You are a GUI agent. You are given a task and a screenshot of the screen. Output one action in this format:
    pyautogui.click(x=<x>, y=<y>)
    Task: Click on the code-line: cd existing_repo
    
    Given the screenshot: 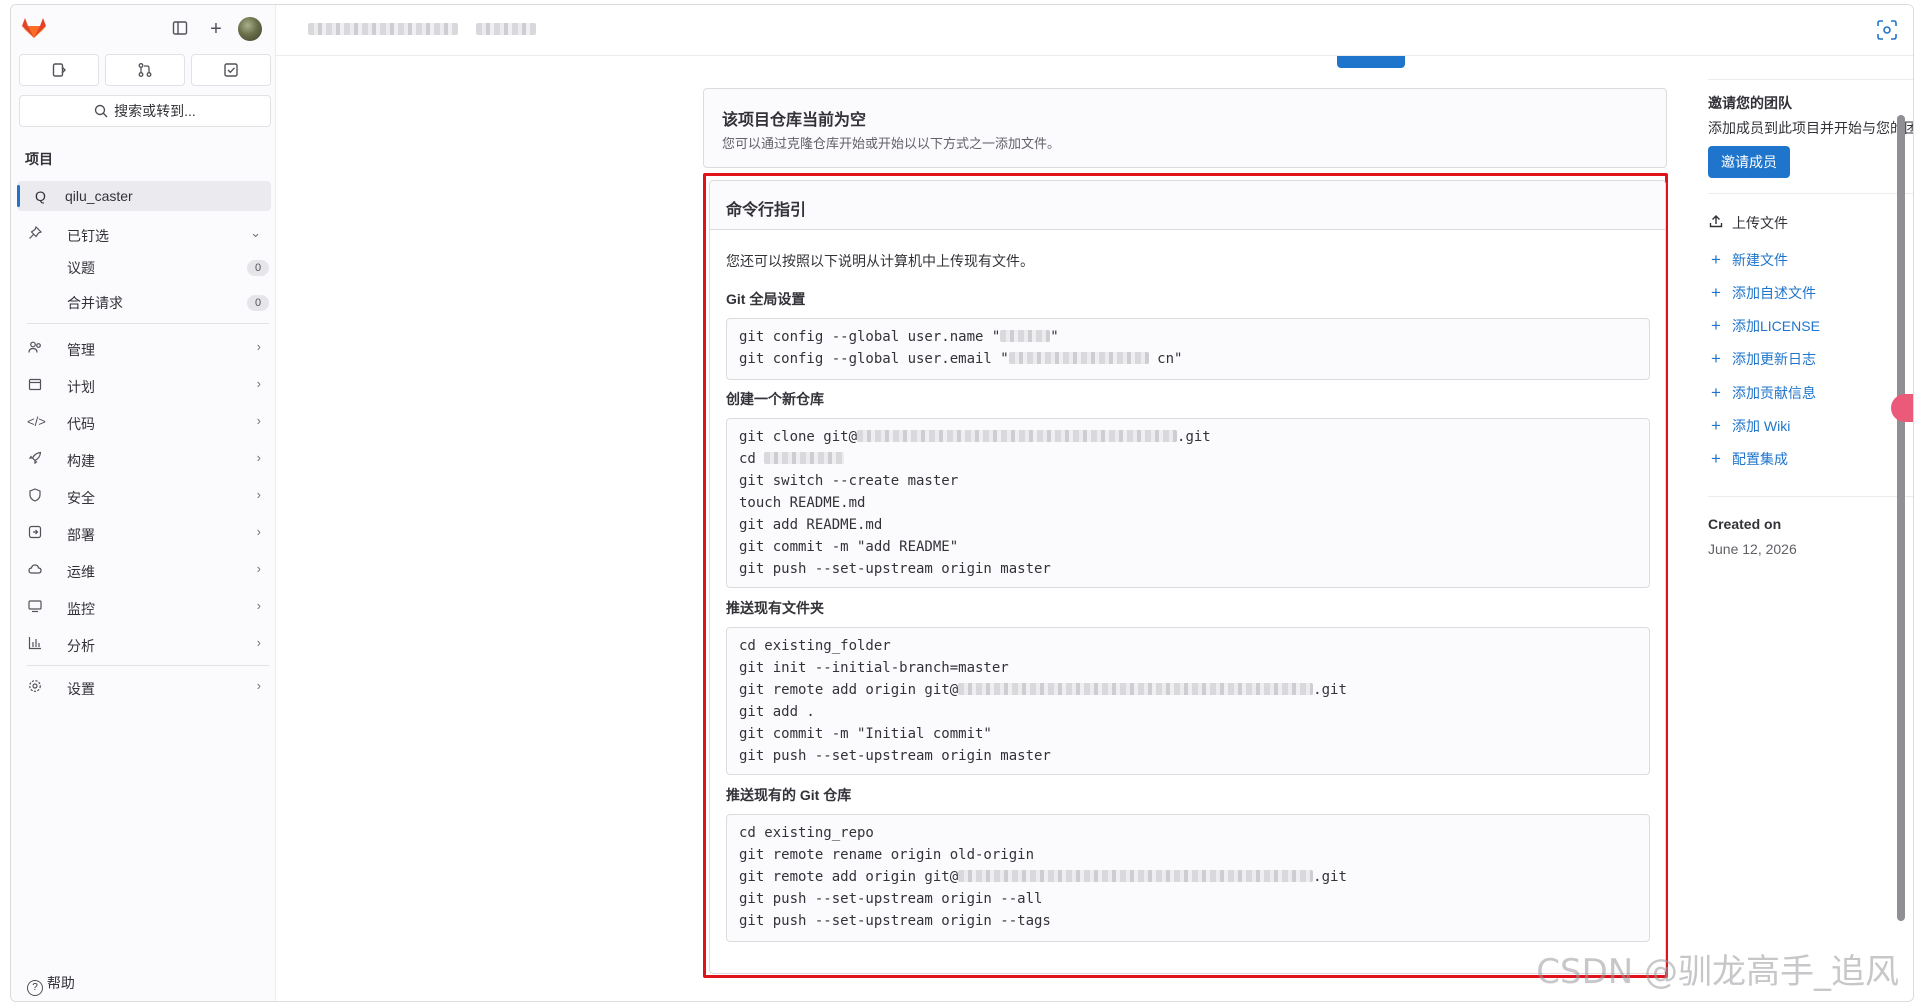 What is the action you would take?
    pyautogui.click(x=806, y=833)
    